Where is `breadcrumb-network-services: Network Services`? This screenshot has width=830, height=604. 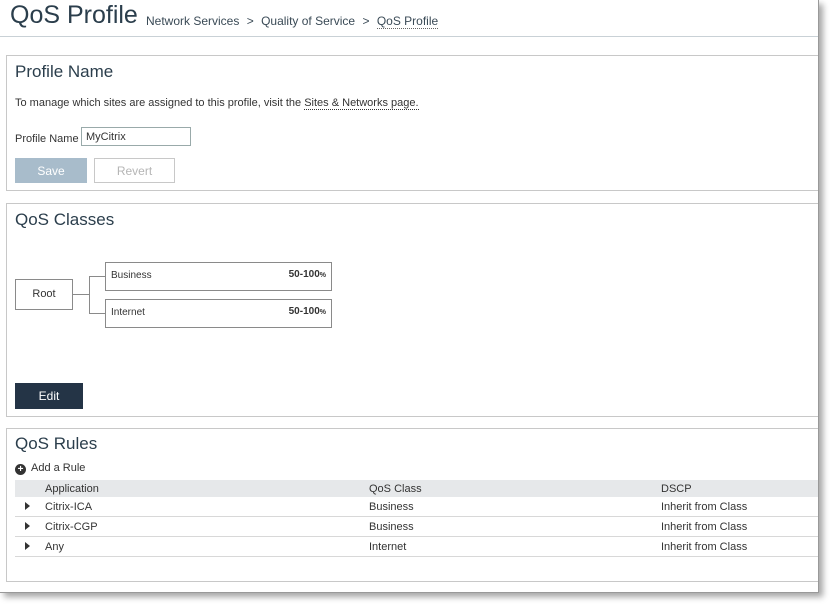
breadcrumb-network-services: Network Services is located at coordinates (192, 21).